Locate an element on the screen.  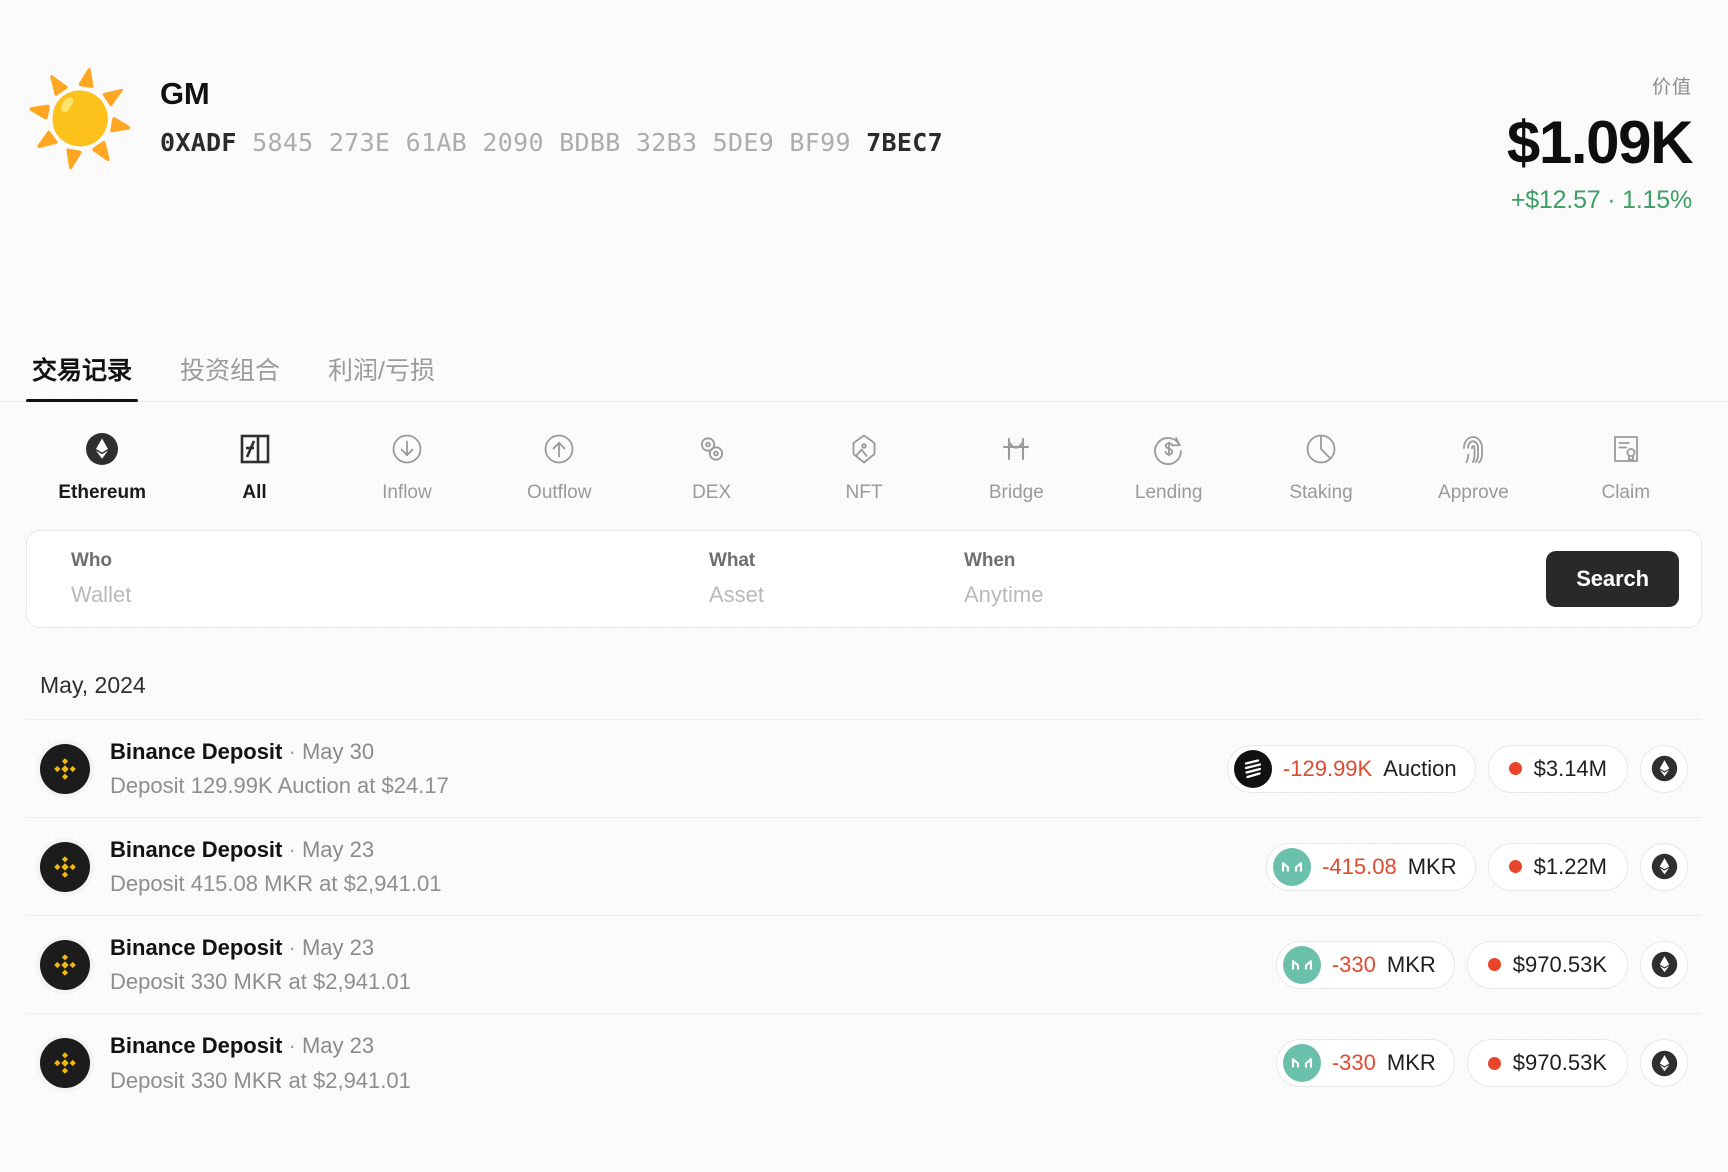
filter-label: Claim is located at coordinates (1626, 492).